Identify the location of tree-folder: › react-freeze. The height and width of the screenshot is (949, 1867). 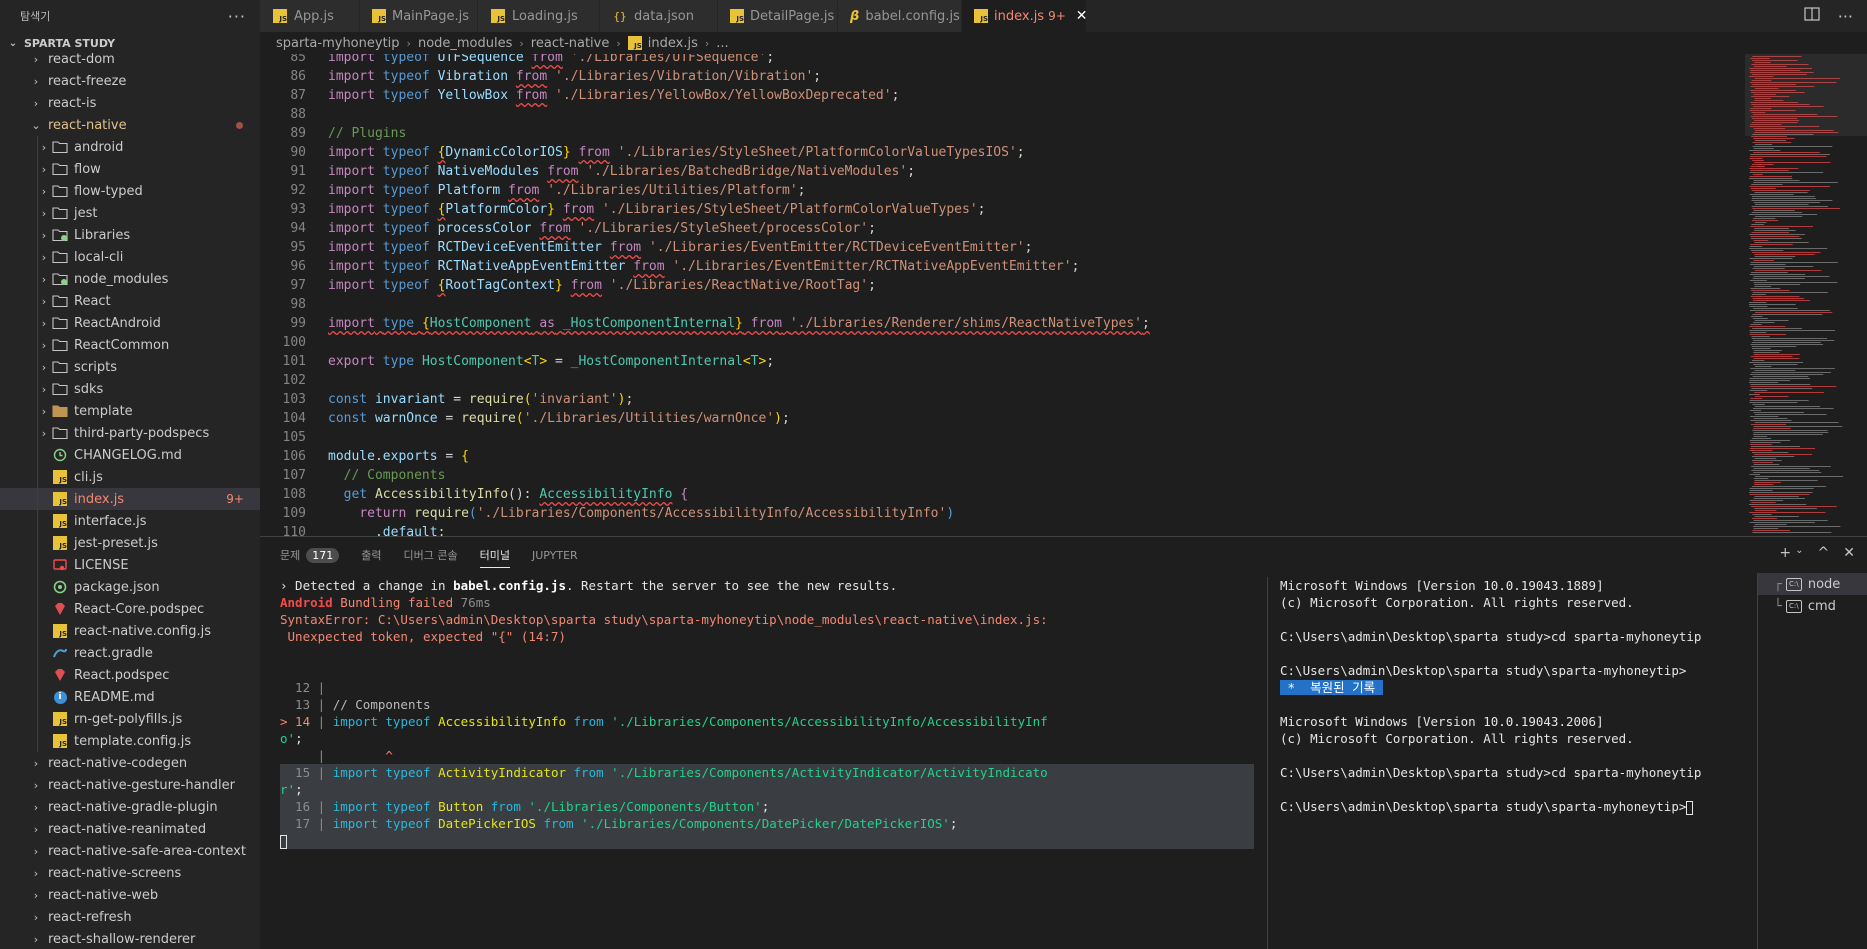
(130, 81).